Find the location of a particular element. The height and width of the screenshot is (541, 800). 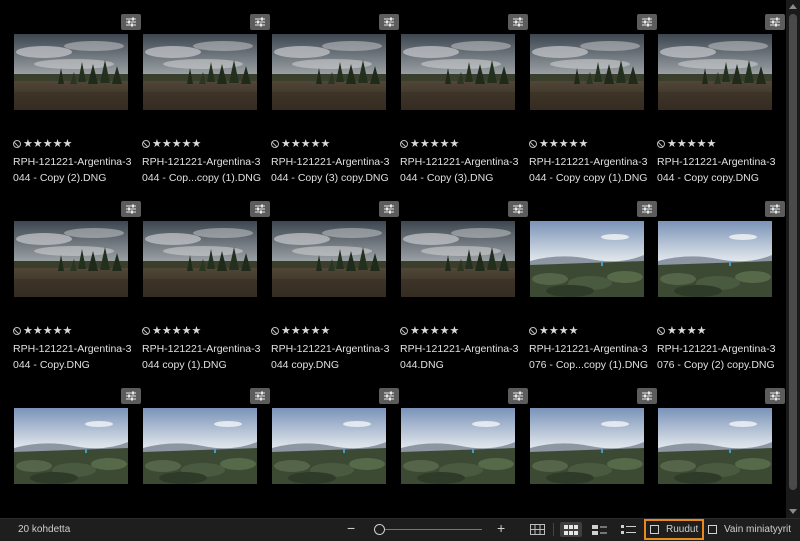

thumbnails-only-checkbox: Vain miniatyyrit is located at coordinates (749, 529).